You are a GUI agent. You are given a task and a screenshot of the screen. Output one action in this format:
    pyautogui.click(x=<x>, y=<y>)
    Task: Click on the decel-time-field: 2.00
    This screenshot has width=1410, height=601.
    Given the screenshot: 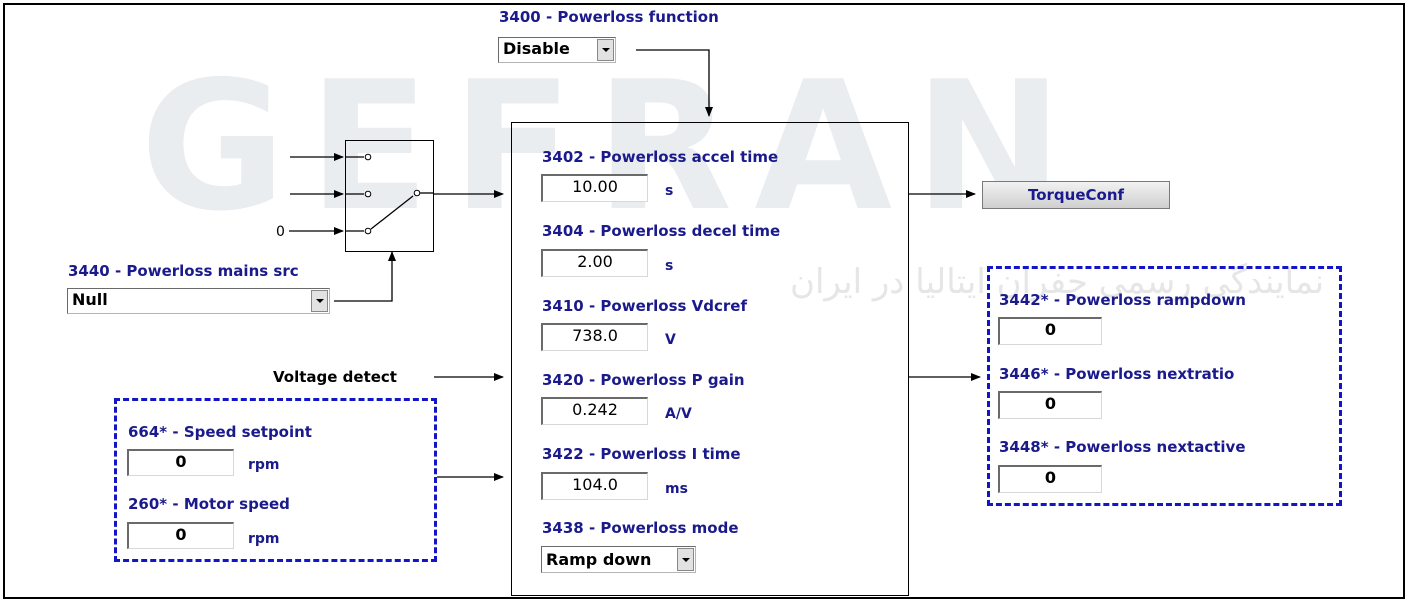 What is the action you would take?
    pyautogui.click(x=594, y=263)
    